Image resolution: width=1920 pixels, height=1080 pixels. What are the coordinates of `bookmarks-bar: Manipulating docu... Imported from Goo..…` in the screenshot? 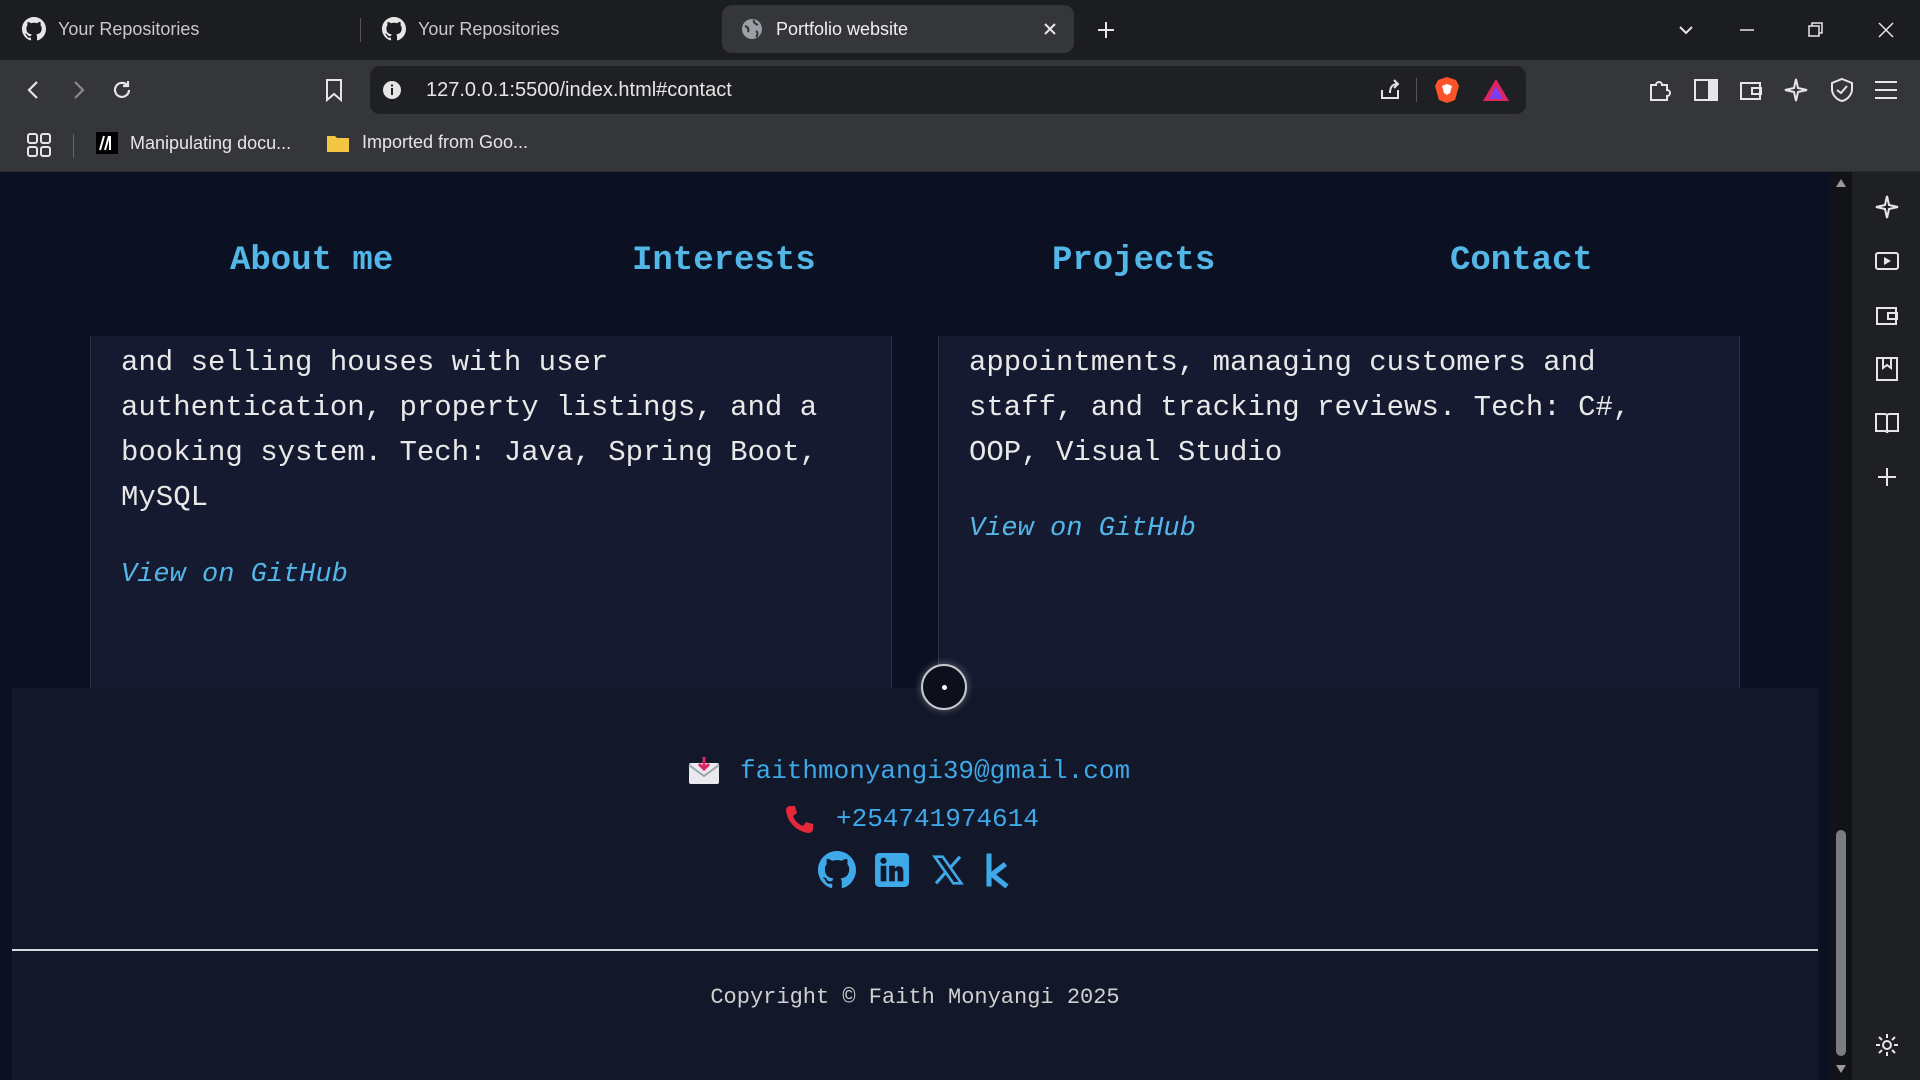 It's located at (960, 146).